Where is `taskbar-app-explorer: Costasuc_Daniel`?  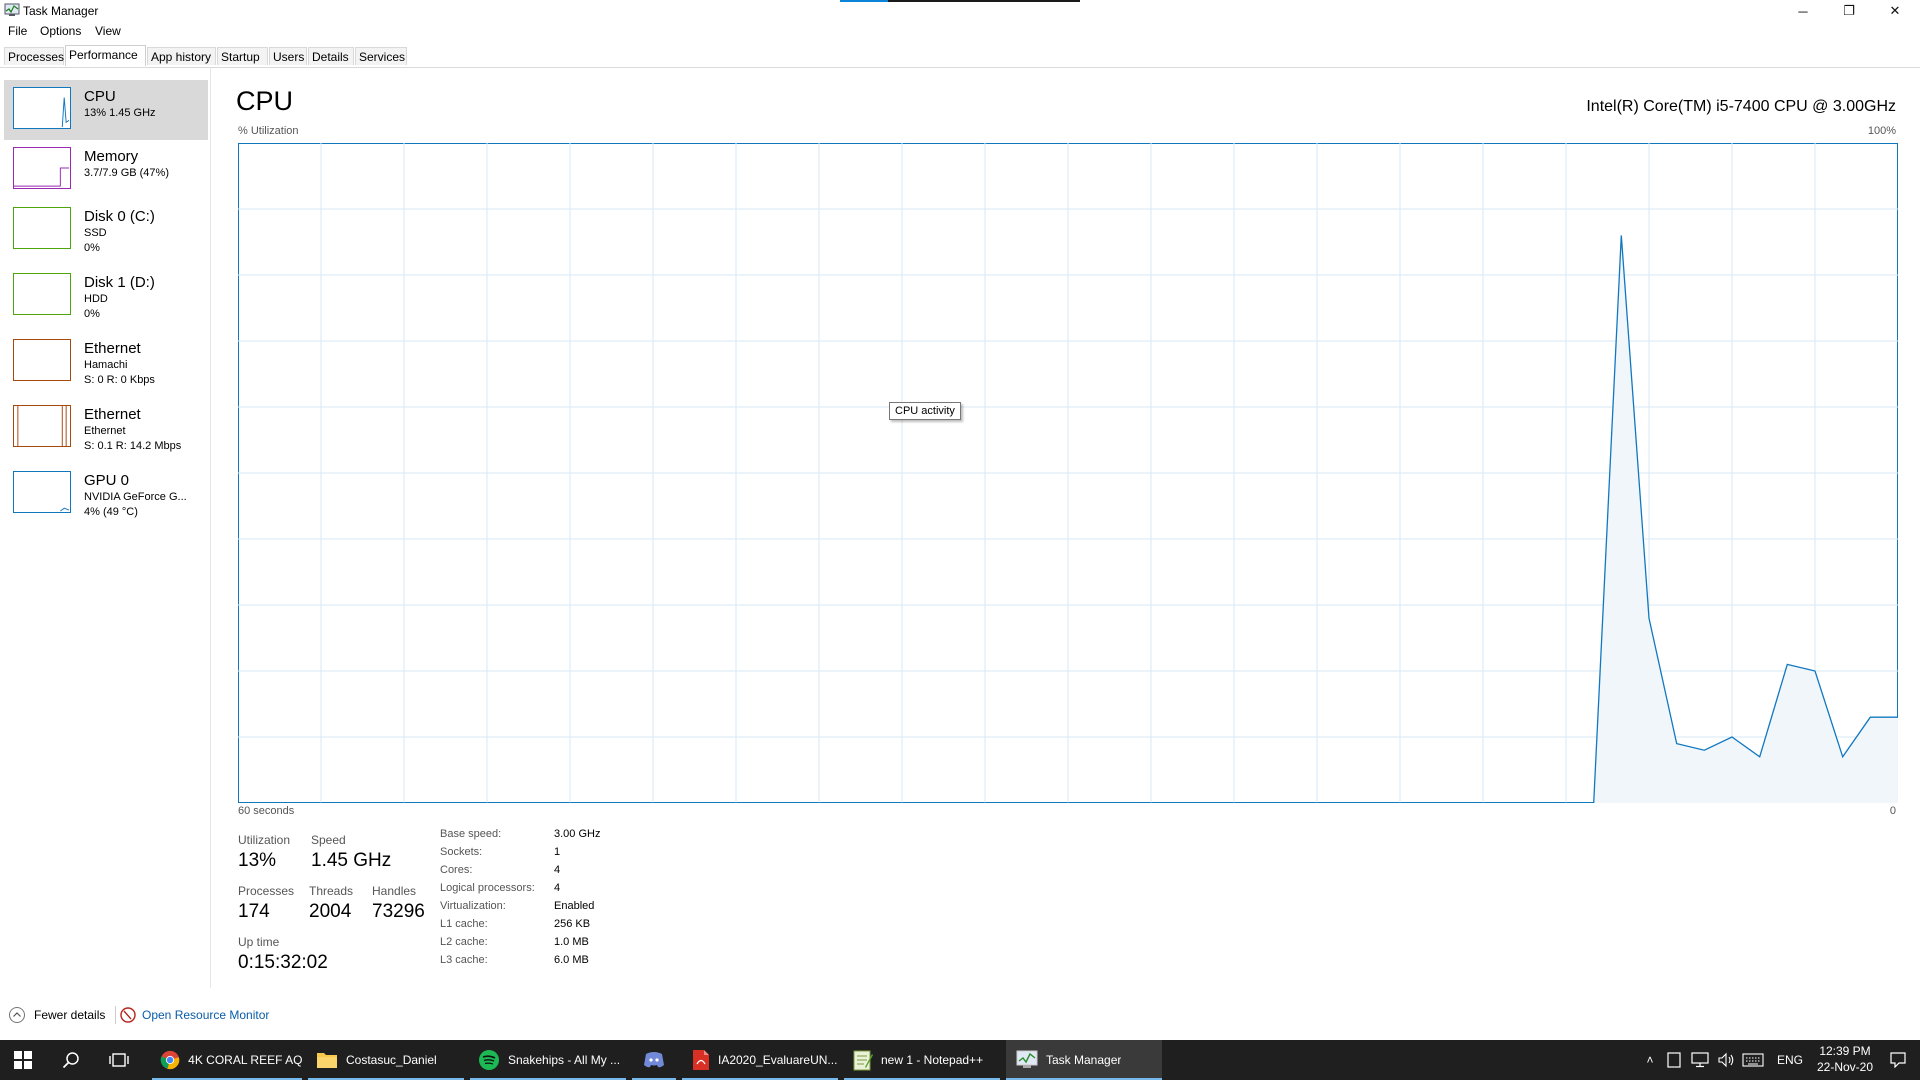 taskbar-app-explorer: Costasuc_Daniel is located at coordinates (386, 1060).